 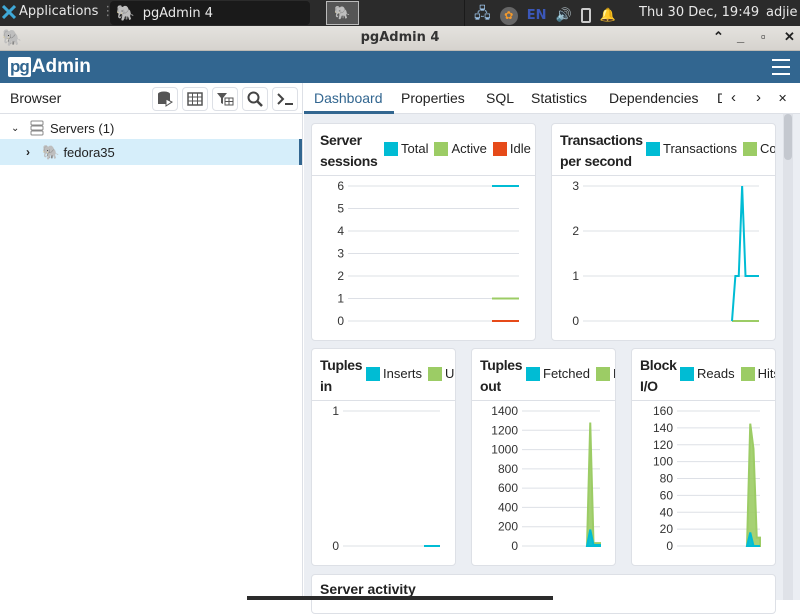 What do you see at coordinates (342, 13) in the screenshot?
I see `workspace-switcher: 🐘` at bounding box center [342, 13].